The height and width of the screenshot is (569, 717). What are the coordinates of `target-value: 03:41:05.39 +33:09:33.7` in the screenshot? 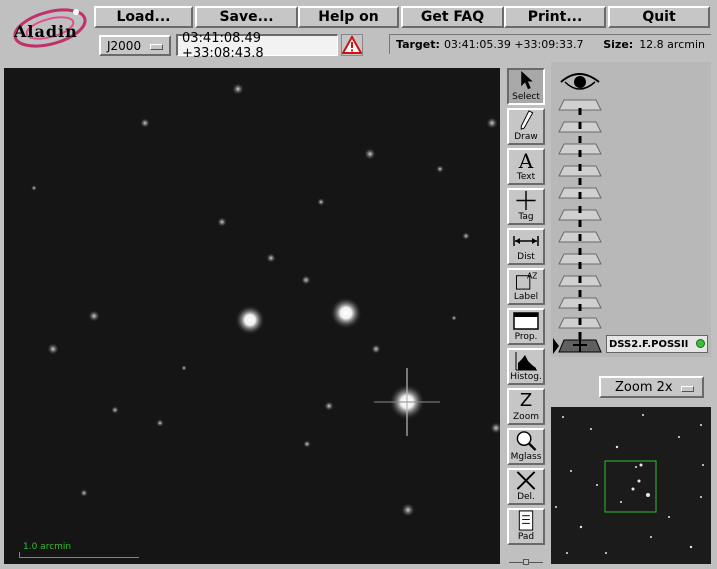 It's located at (513, 44).